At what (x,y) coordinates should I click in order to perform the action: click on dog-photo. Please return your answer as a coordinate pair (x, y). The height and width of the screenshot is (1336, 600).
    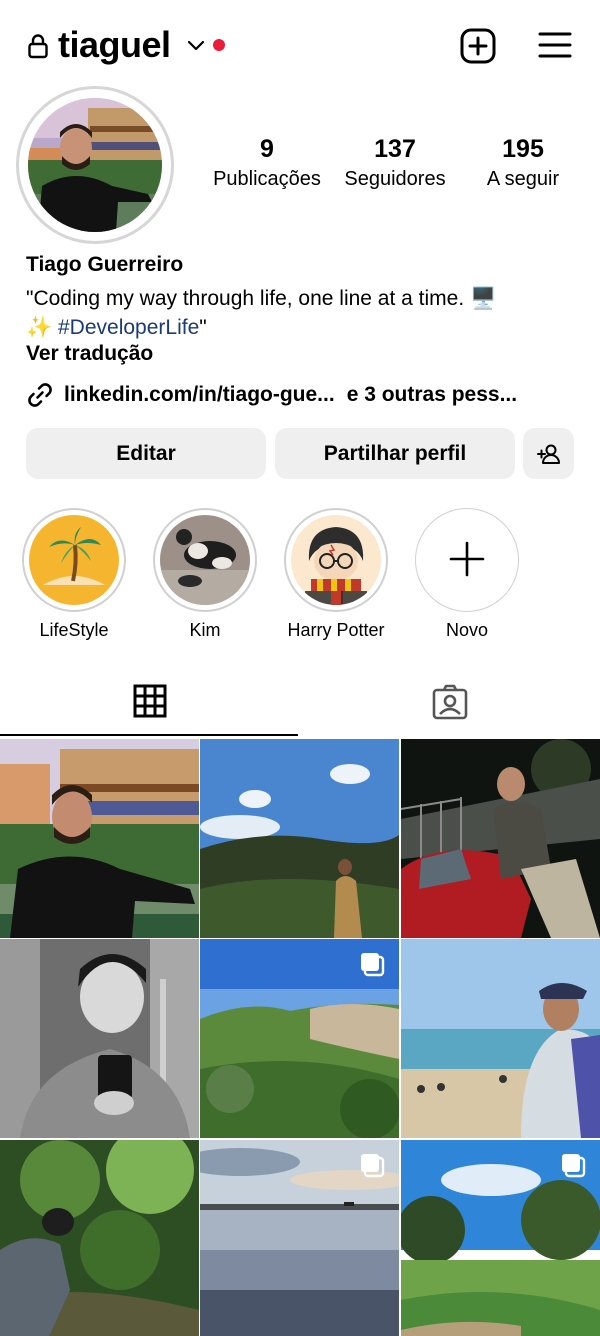
    Looking at the image, I should click on (205, 560).